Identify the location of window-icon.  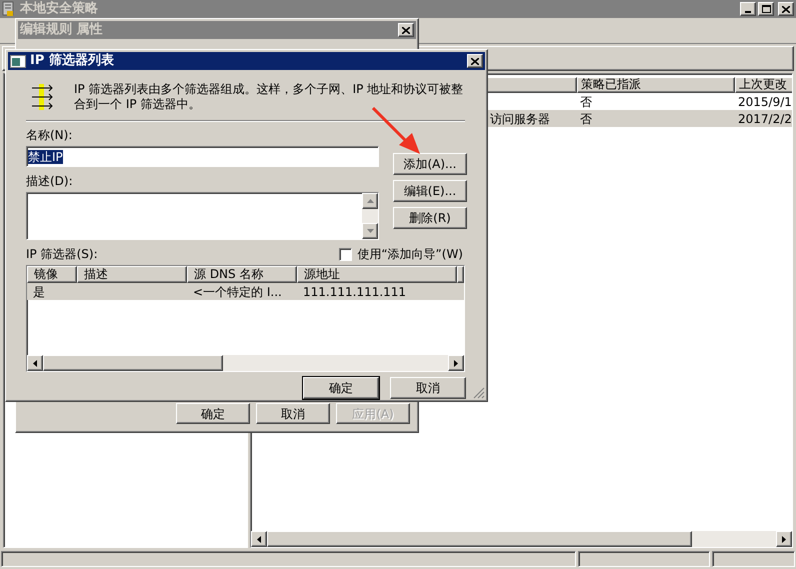
(18, 61).